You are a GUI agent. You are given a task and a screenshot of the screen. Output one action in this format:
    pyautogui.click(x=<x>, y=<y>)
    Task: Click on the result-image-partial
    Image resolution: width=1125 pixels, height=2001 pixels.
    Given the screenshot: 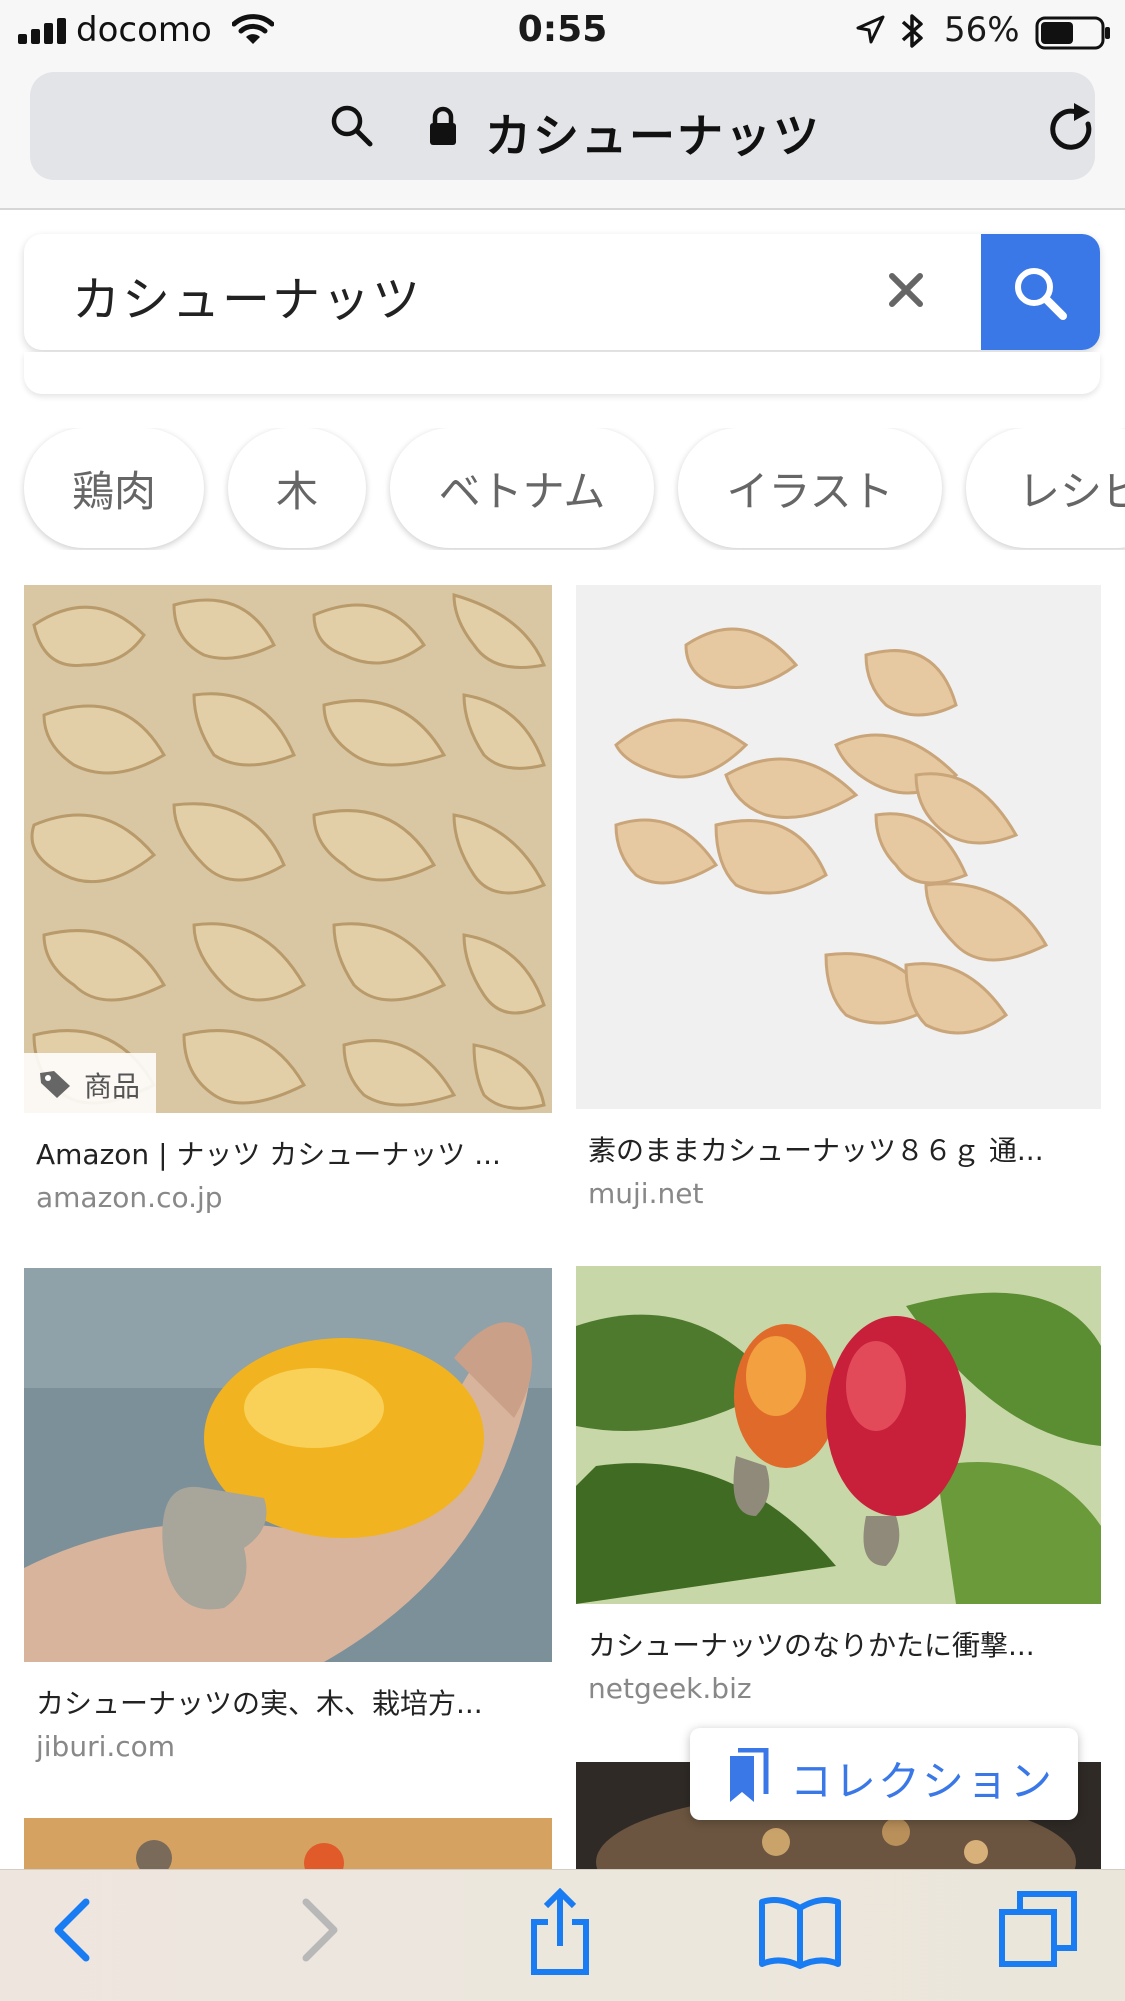 What is the action you would take?
    pyautogui.click(x=288, y=1843)
    